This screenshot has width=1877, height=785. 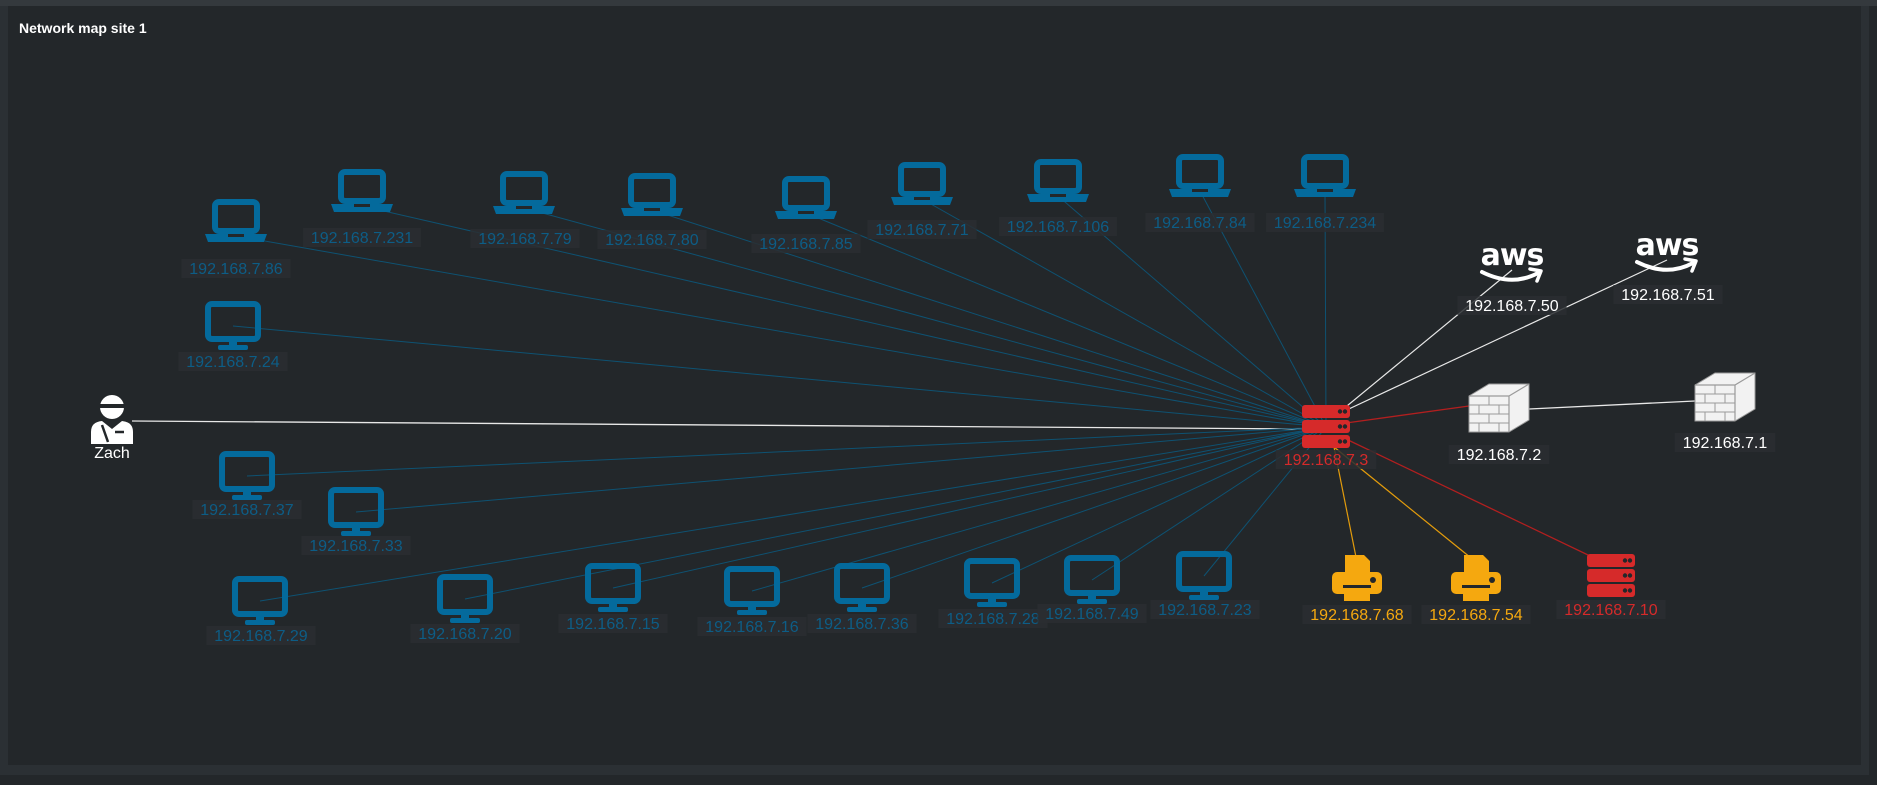 I want to click on laptop-5-label: 192.168.7.71, so click(x=922, y=230).